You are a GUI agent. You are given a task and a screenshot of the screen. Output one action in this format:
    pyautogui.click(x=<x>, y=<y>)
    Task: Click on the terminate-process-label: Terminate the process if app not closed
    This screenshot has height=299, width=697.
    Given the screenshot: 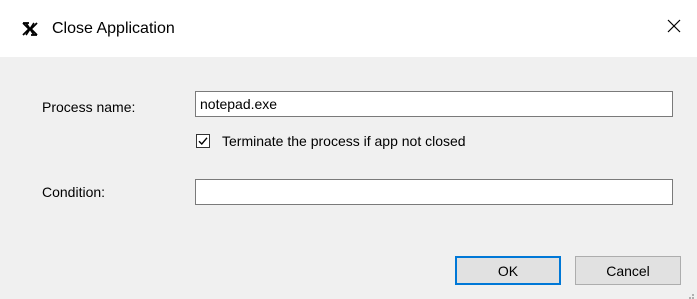 What is the action you would take?
    pyautogui.click(x=344, y=141)
    